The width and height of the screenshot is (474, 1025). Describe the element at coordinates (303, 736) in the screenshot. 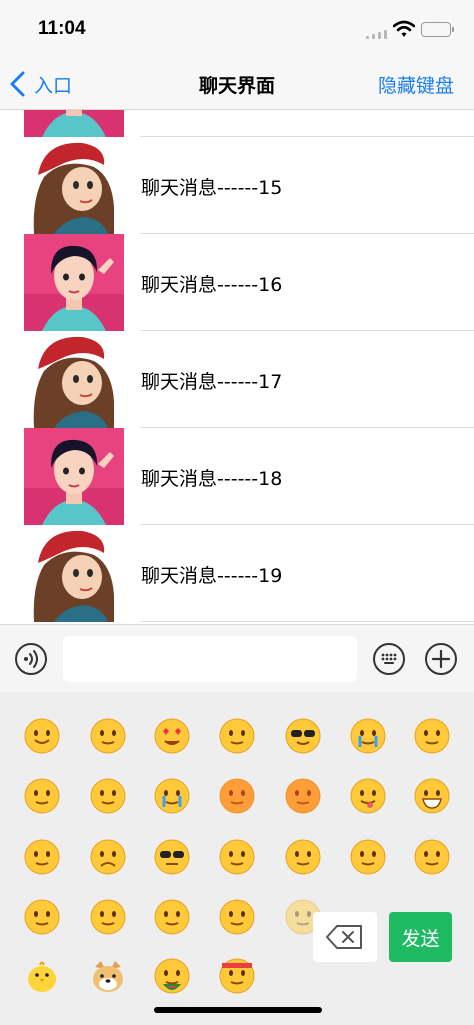

I see `cool-emoji` at that location.